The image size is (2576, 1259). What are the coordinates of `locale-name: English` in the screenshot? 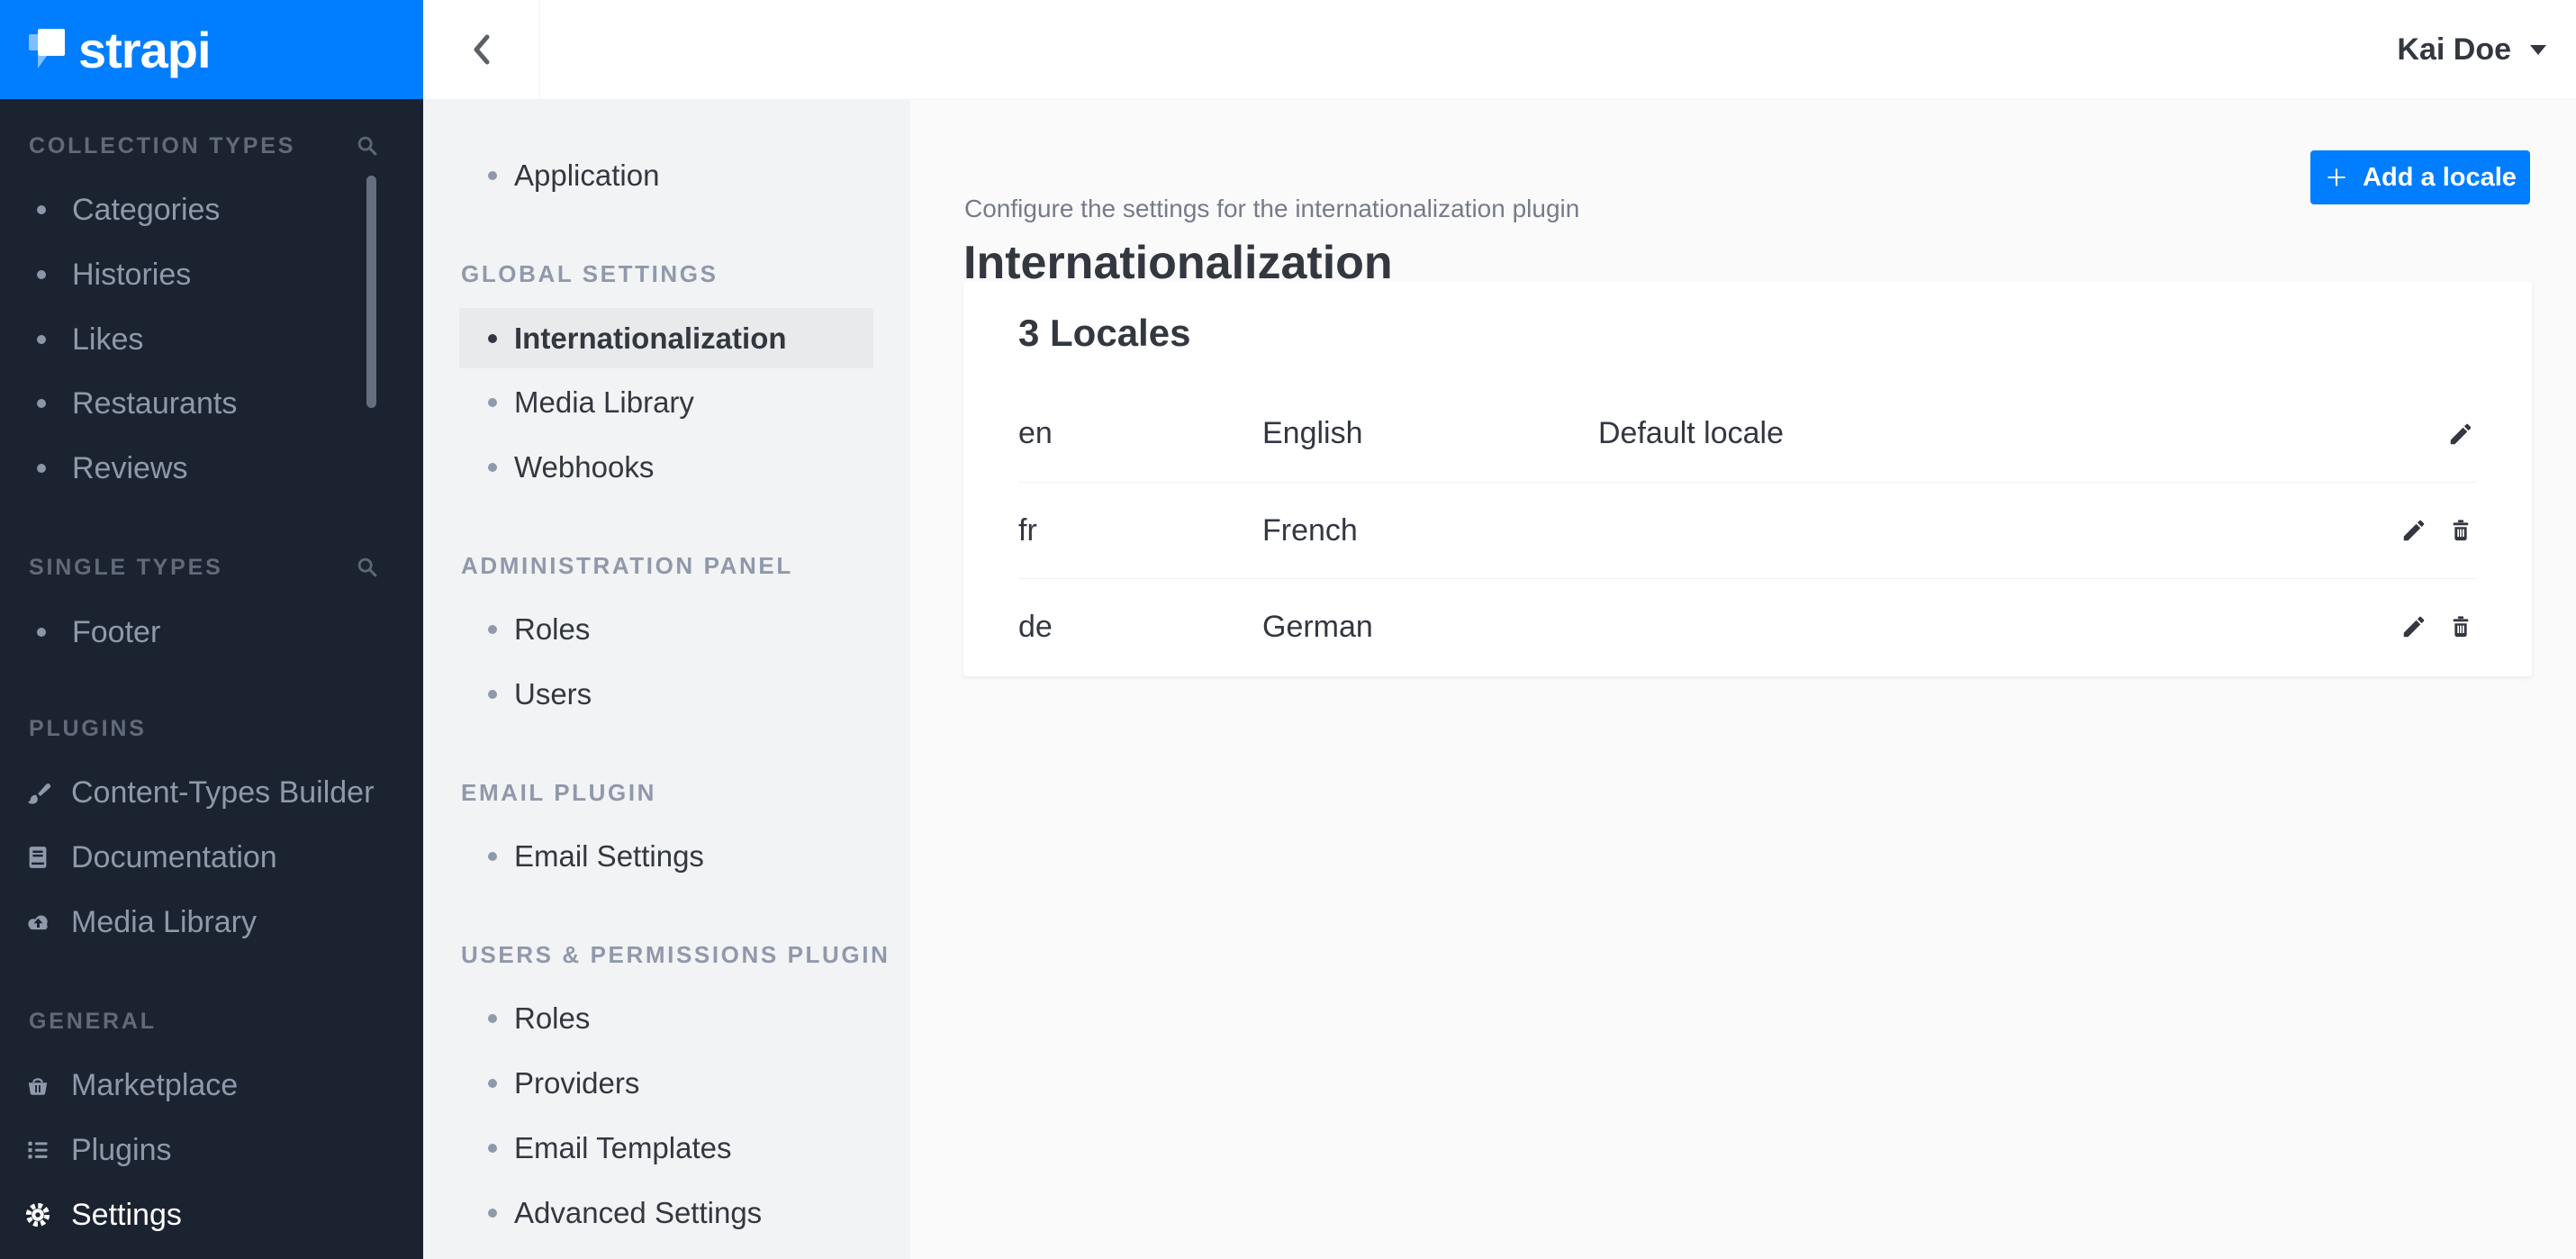 It's located at (1312, 433).